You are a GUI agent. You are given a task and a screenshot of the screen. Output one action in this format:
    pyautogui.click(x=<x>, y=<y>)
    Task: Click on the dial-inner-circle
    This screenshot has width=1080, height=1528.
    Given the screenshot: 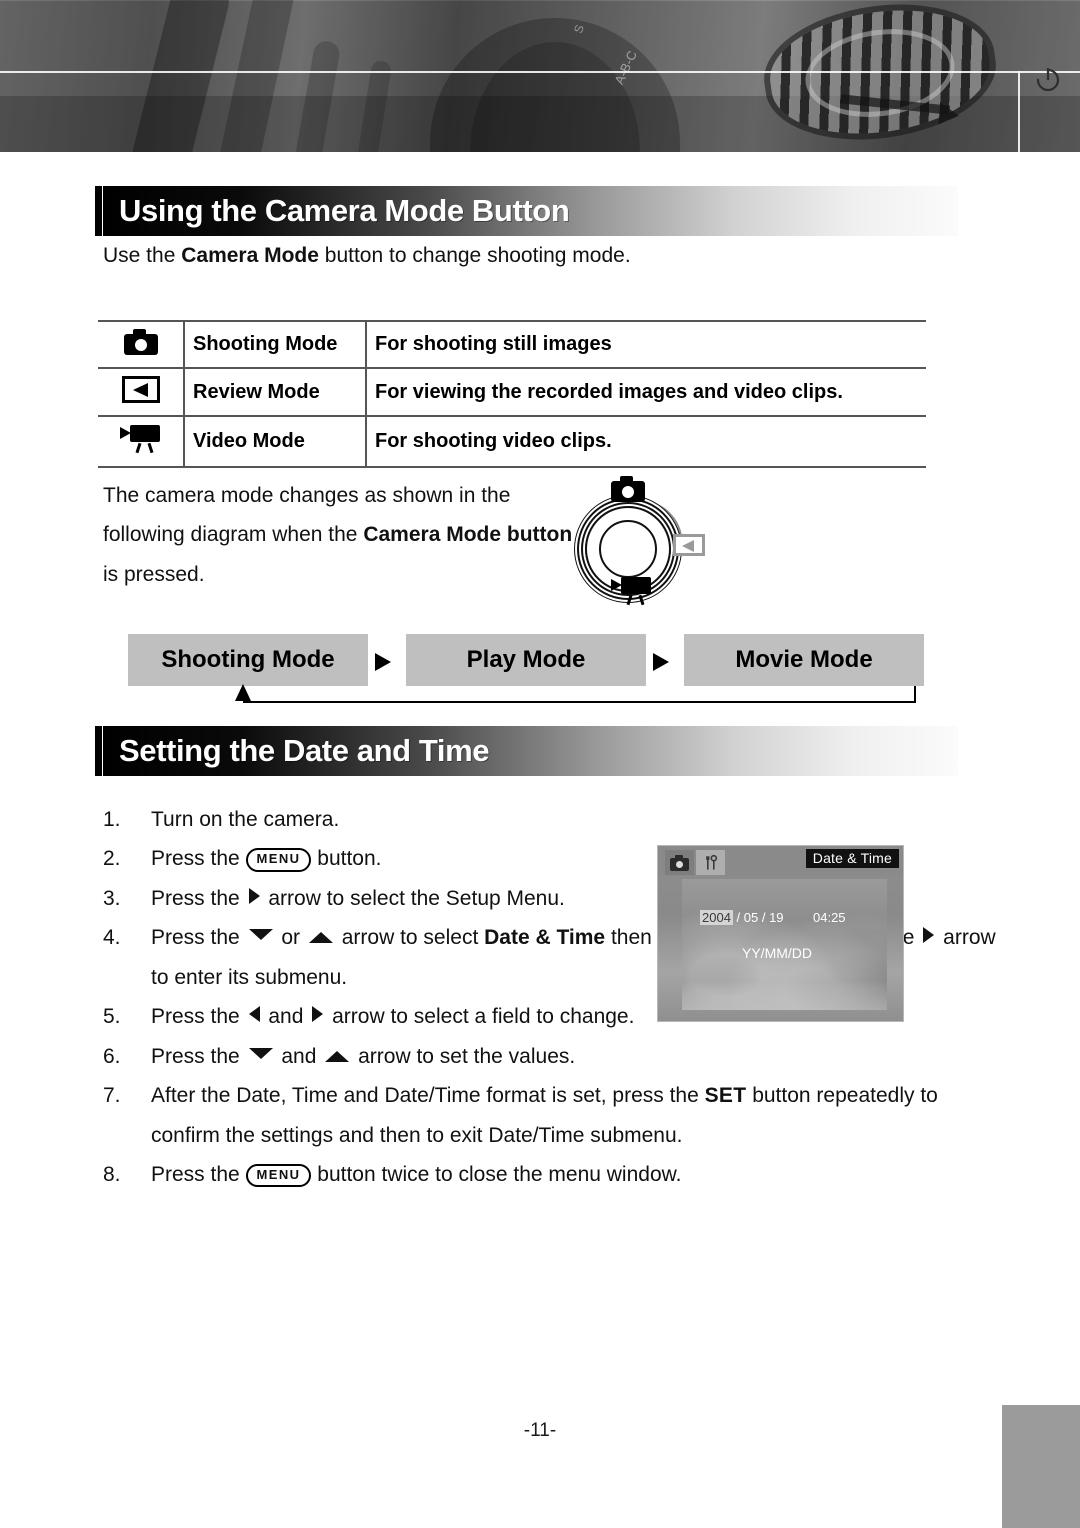 What is the action you would take?
    pyautogui.click(x=628, y=549)
    